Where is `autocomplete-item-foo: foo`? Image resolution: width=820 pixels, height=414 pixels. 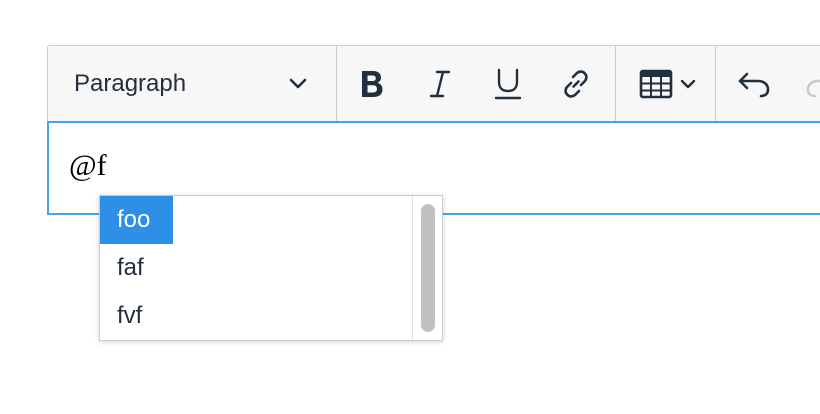
autocomplete-item-foo: foo is located at coordinates (136, 220).